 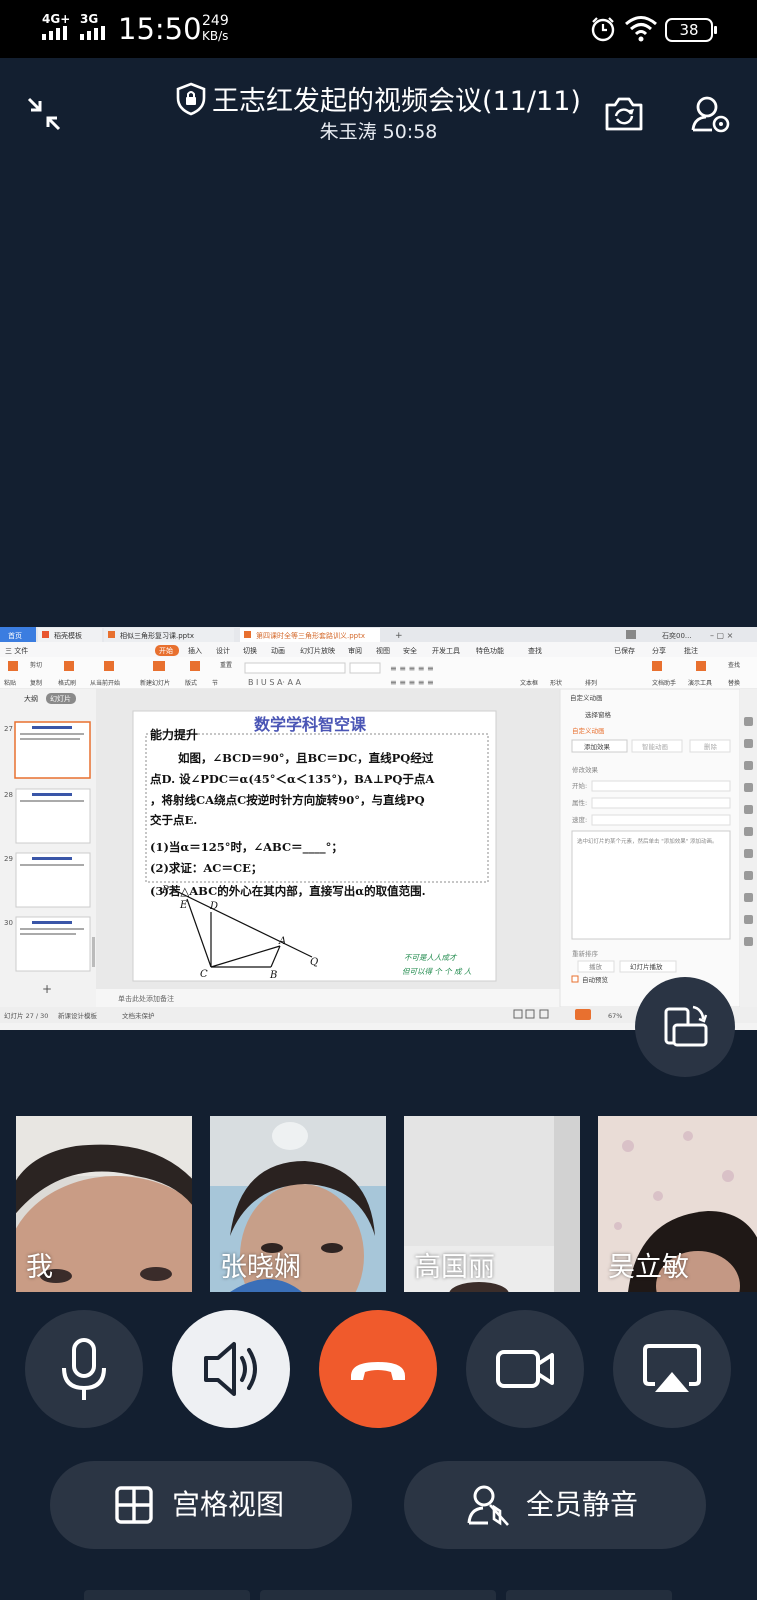 I want to click on rotate-screen-icon, so click(x=686, y=1026).